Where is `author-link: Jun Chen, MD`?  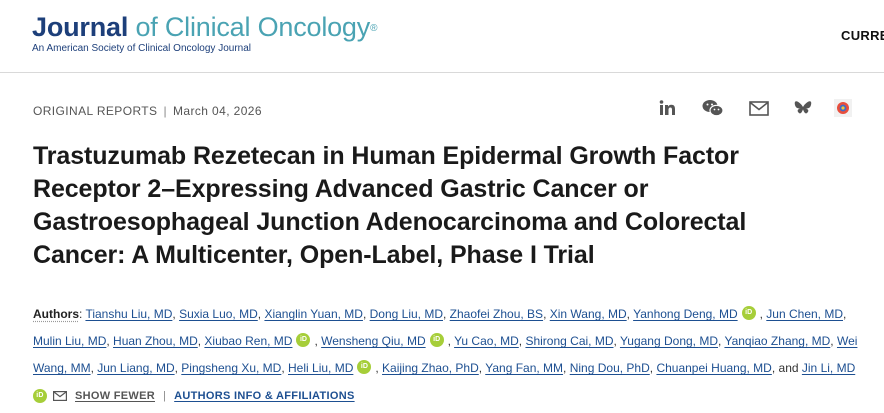 author-link: Jun Chen, MD is located at coordinates (804, 314).